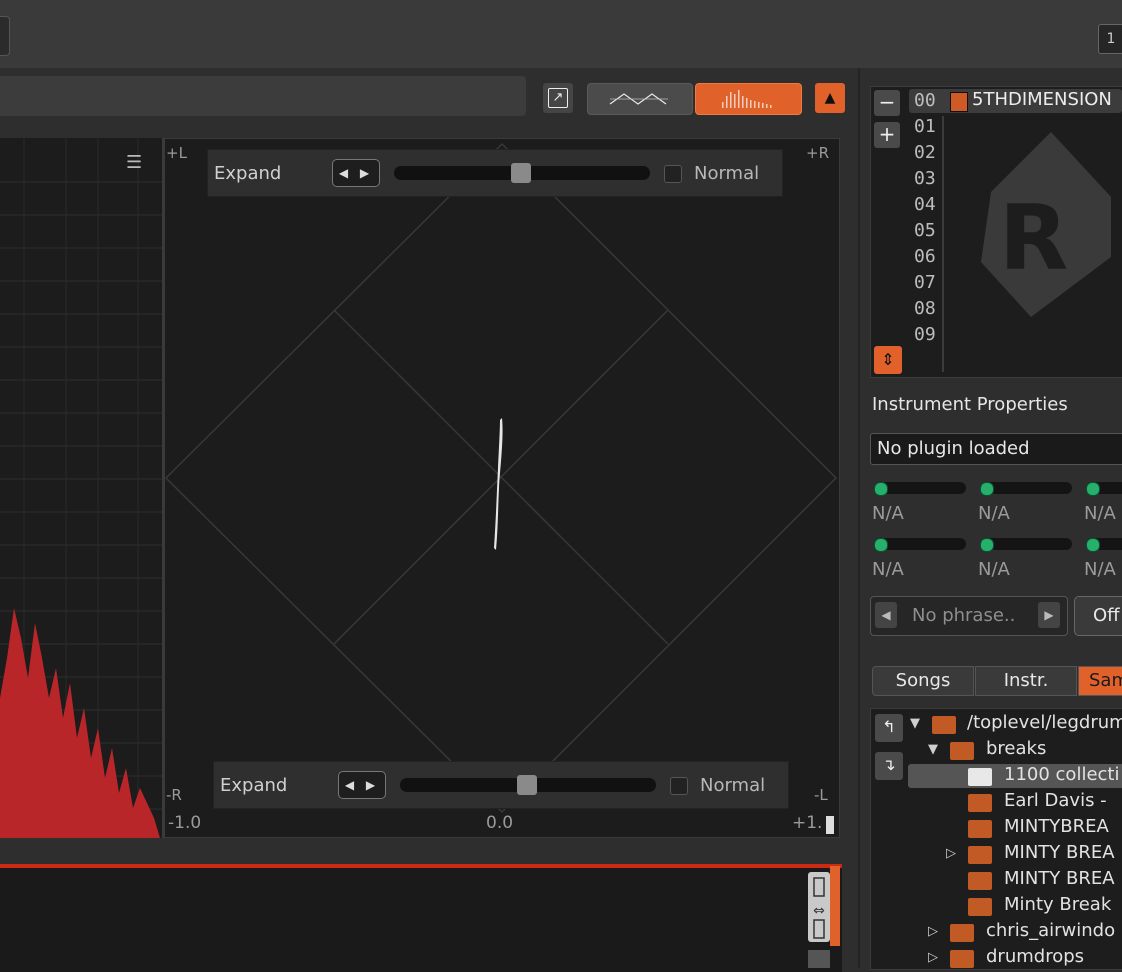 This screenshot has height=972, width=1122. I want to click on parent-folder-button: ↰, so click(889, 728).